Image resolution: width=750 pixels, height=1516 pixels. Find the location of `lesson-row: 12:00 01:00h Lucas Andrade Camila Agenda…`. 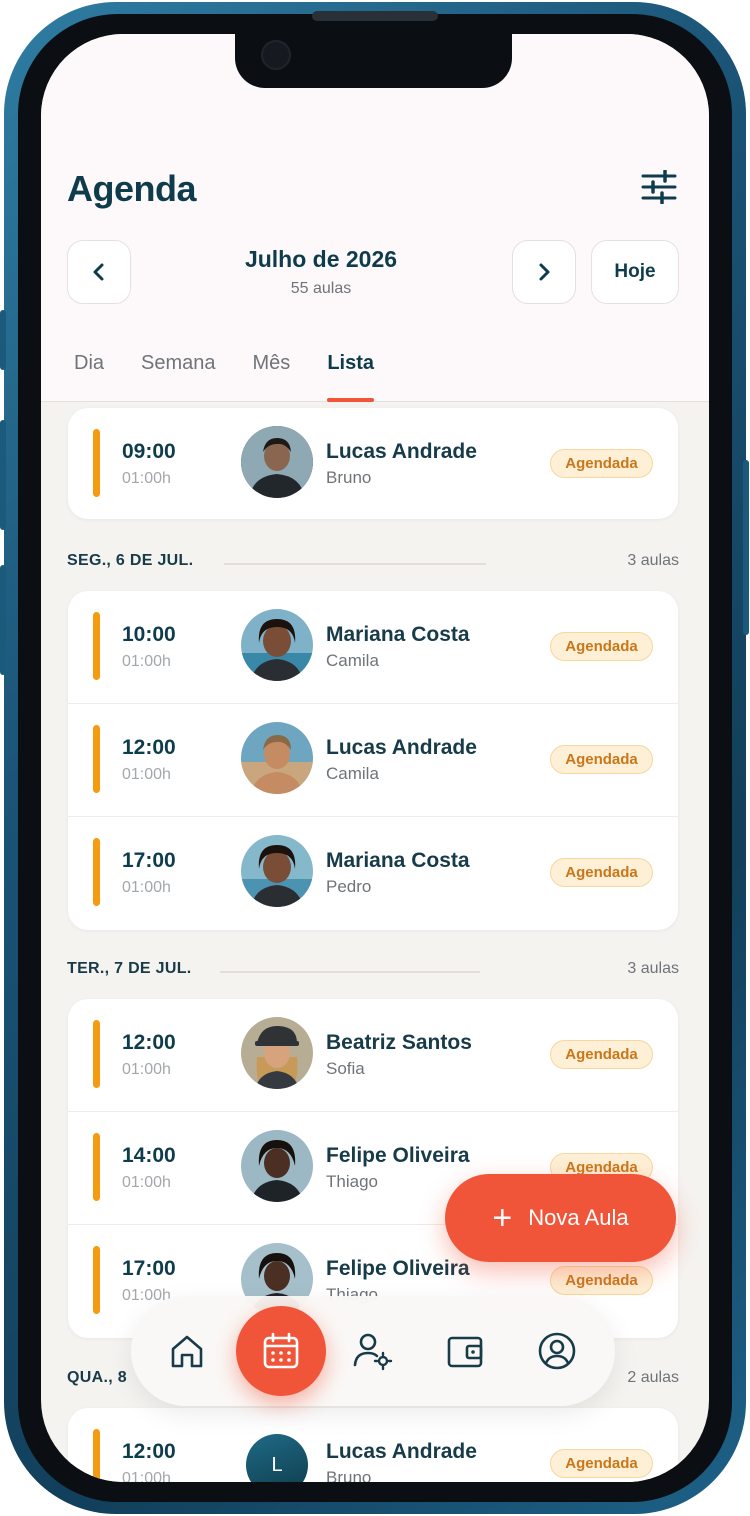

lesson-row: 12:00 01:00h Lucas Andrade Camila Agenda… is located at coordinates (373, 760).